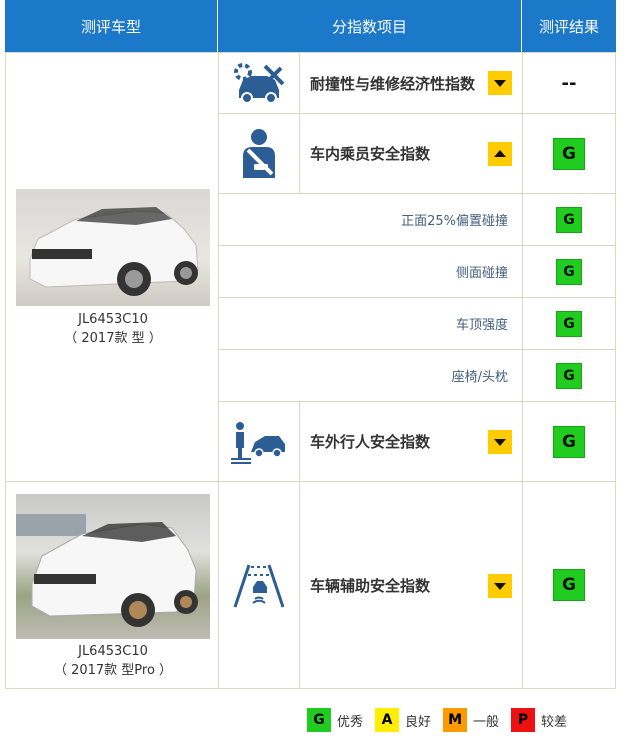 The width and height of the screenshot is (630, 740). I want to click on pedestrian-label: 车外行人安全指数, so click(370, 442).